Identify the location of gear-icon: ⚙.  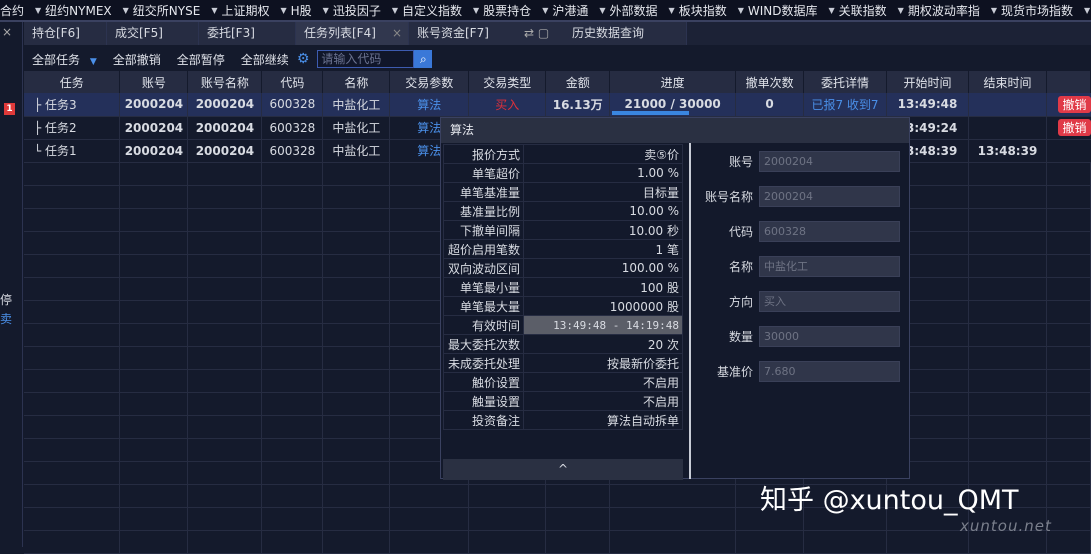
(303, 59).